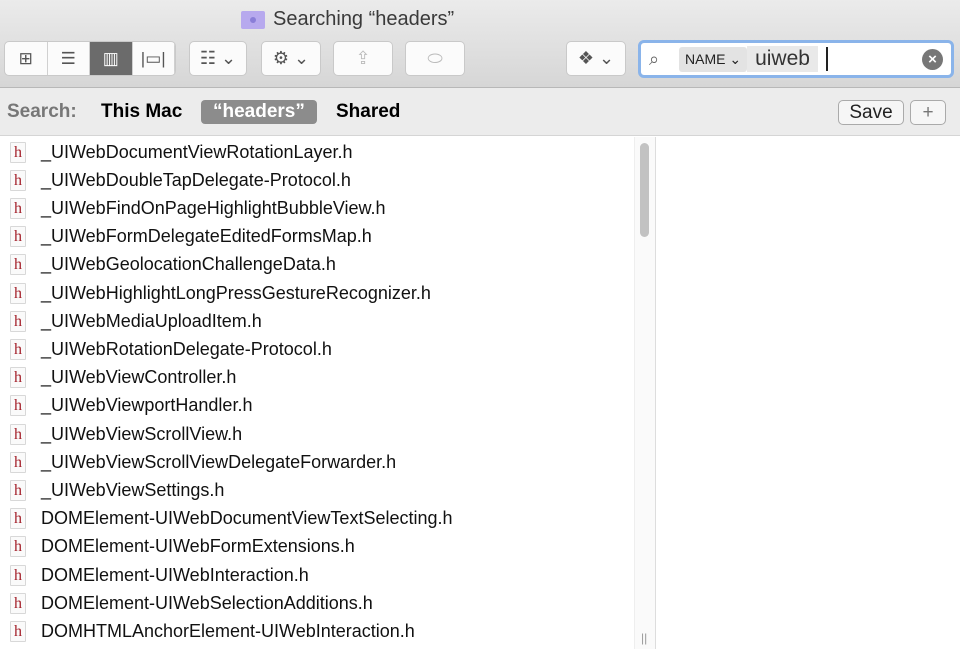  I want to click on file-row: h _UIWebFindOnPageHighlightBubbleView.h, so click(193, 208).